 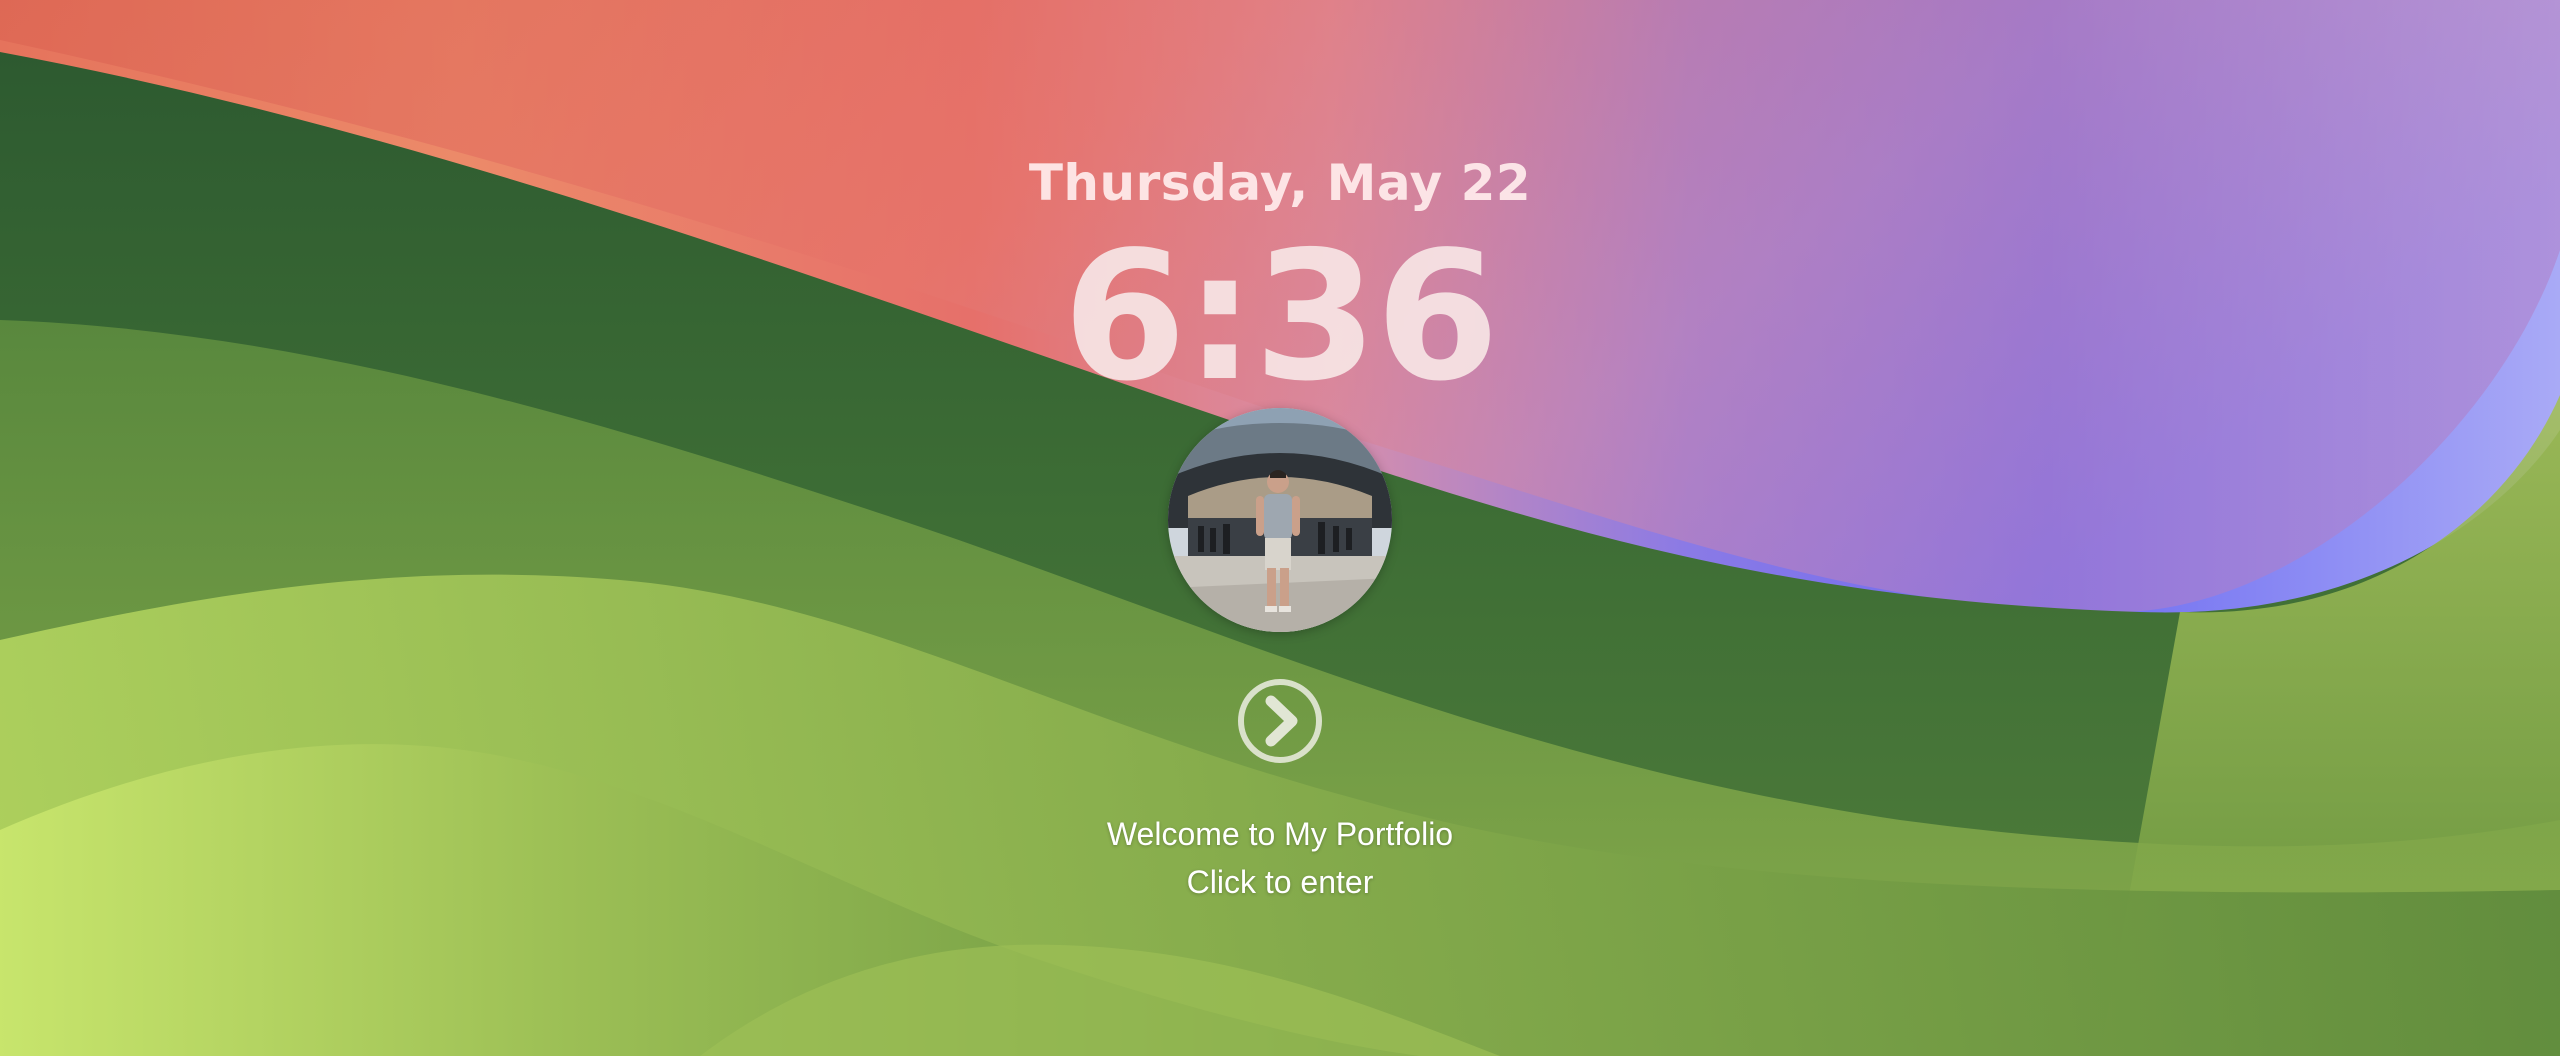 What do you see at coordinates (1280, 183) in the screenshot?
I see `lock-date: Thursday, May 22` at bounding box center [1280, 183].